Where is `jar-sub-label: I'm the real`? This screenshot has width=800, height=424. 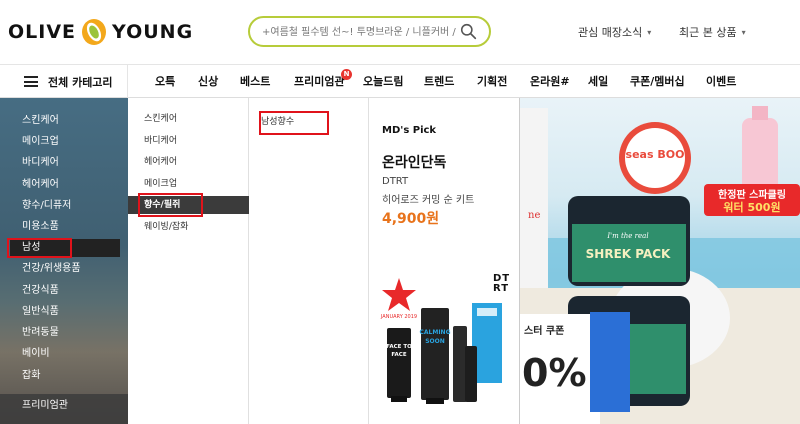
jar-sub-label: I'm the real is located at coordinates (627, 236).